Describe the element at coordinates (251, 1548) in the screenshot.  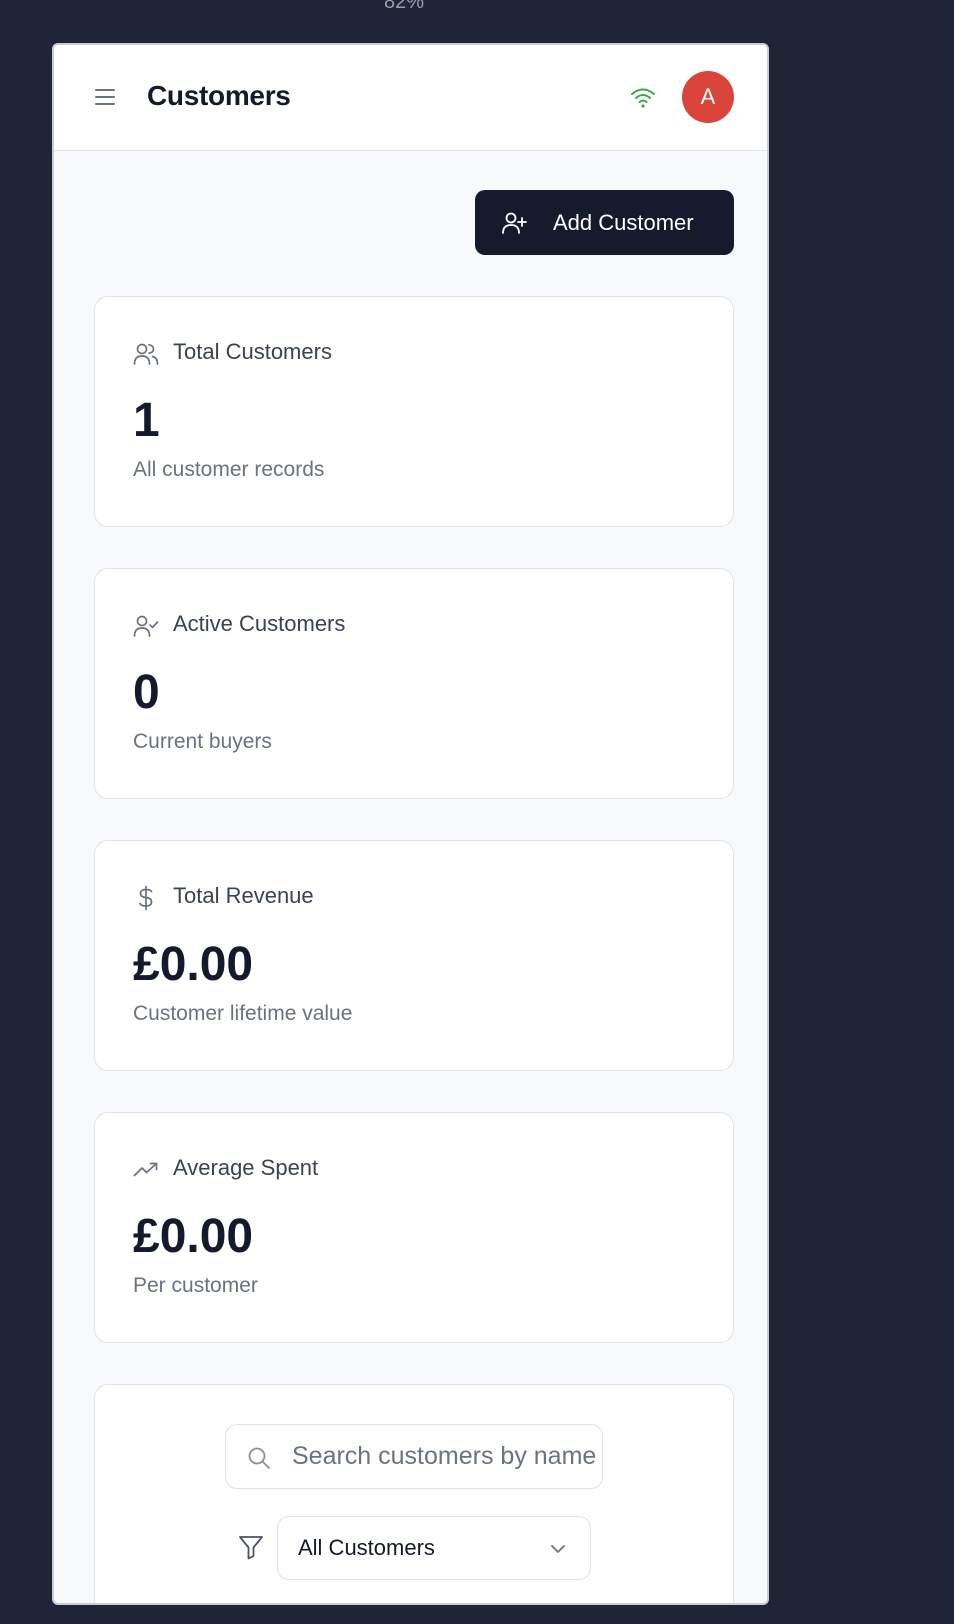
I see `filter-icon` at that location.